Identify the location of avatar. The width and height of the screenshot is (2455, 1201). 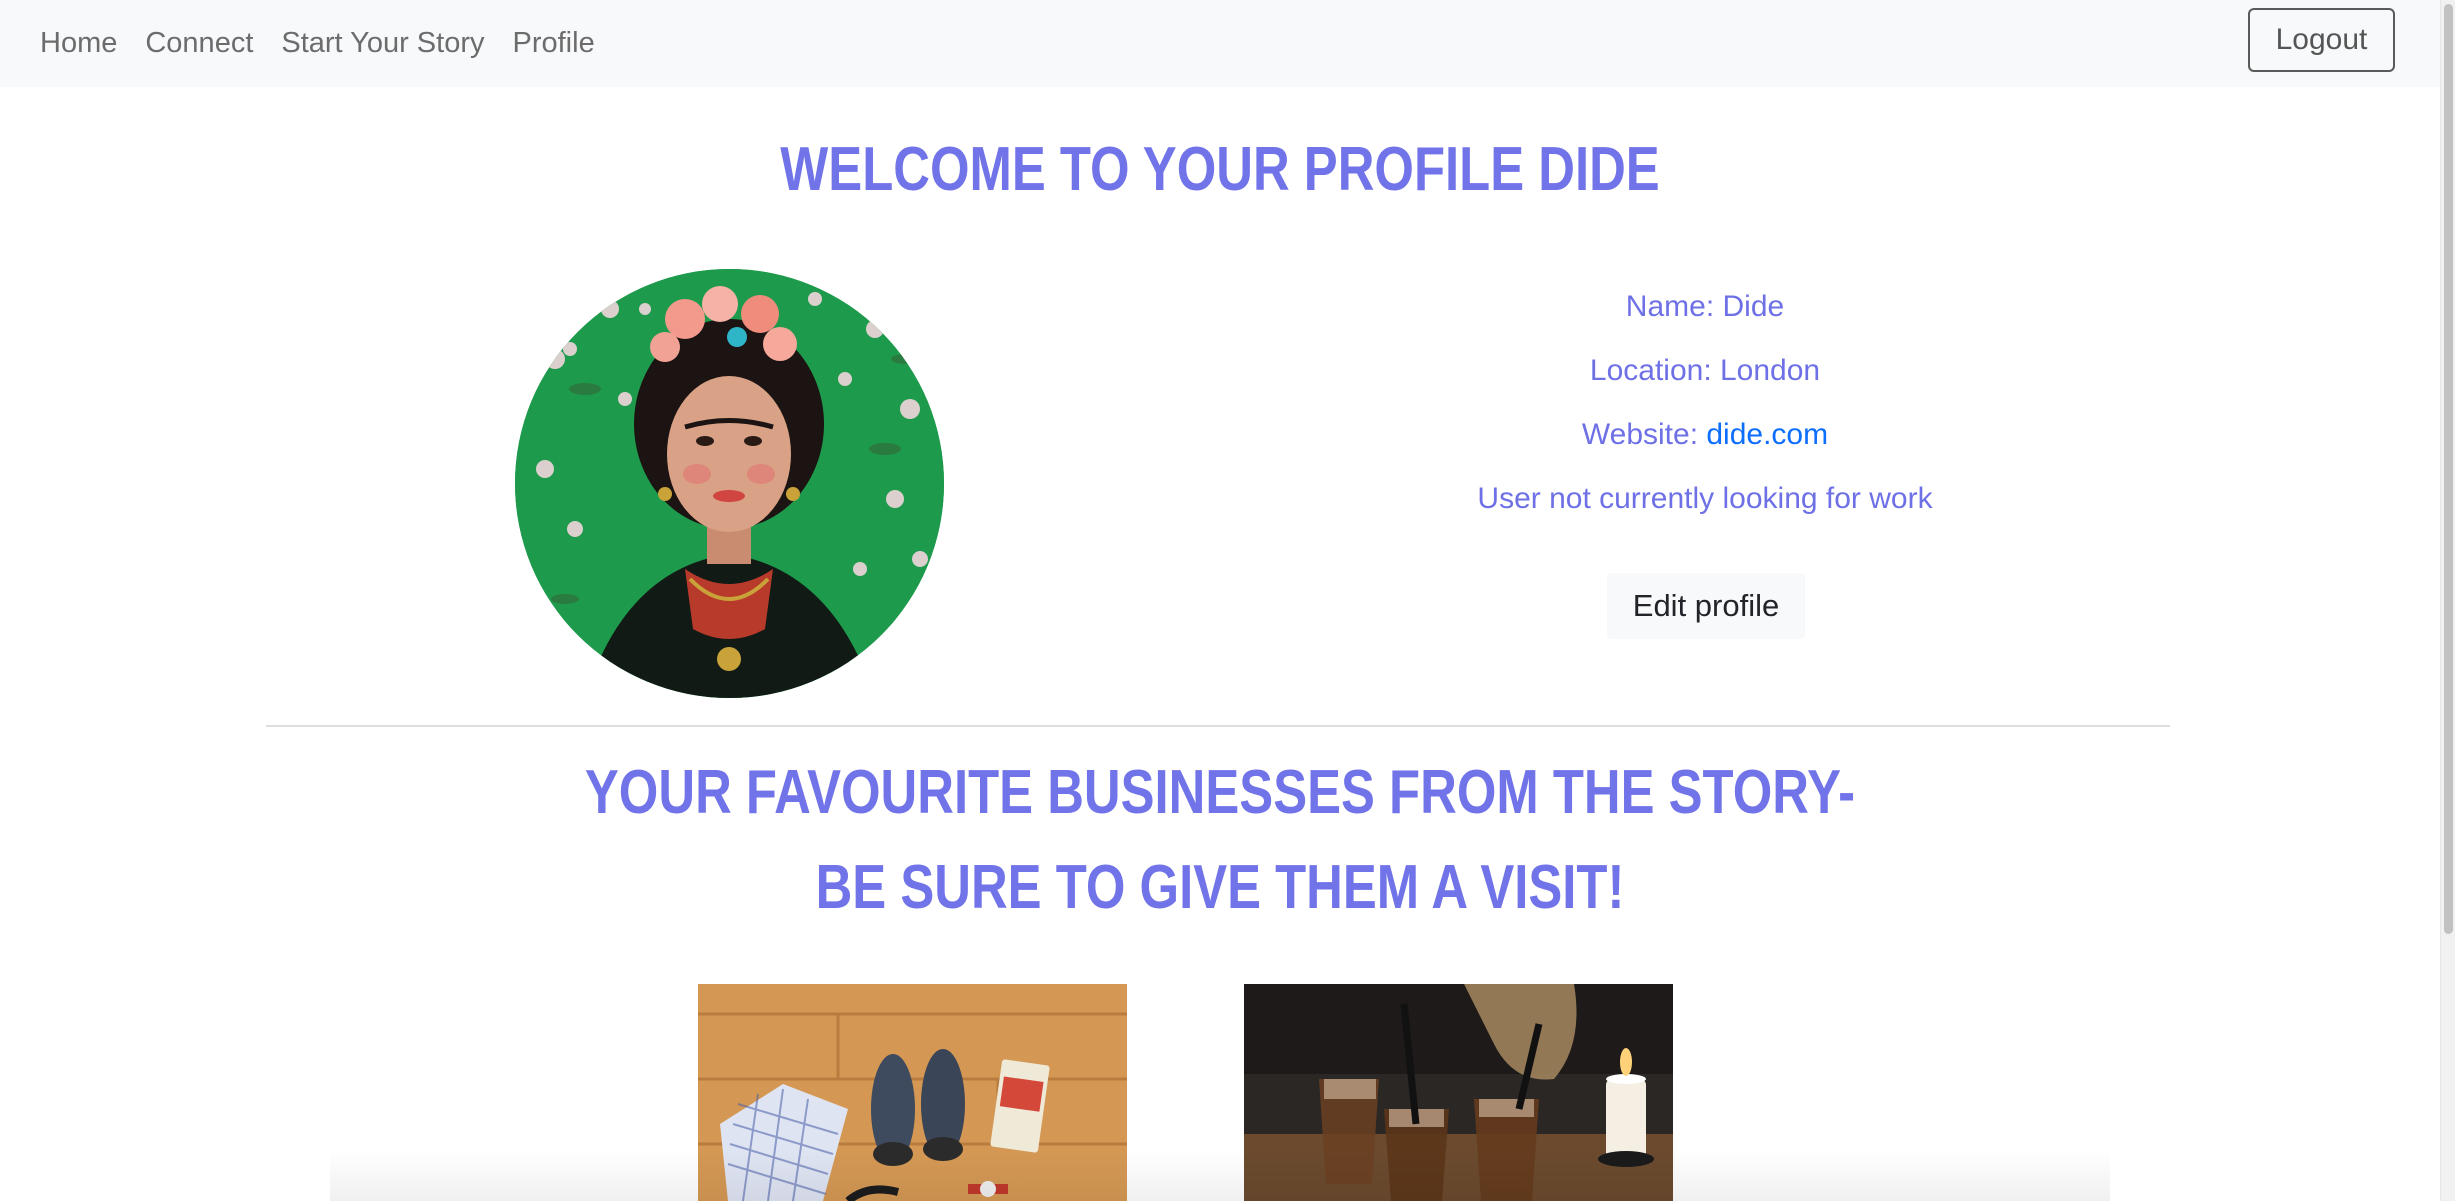
(729, 483).